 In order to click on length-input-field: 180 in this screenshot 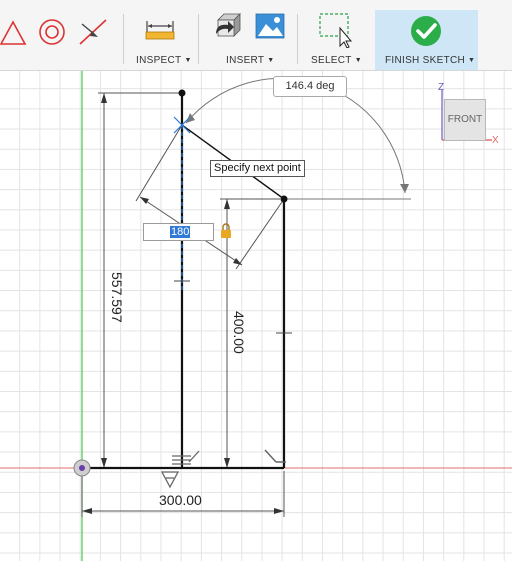, I will do `click(178, 232)`.